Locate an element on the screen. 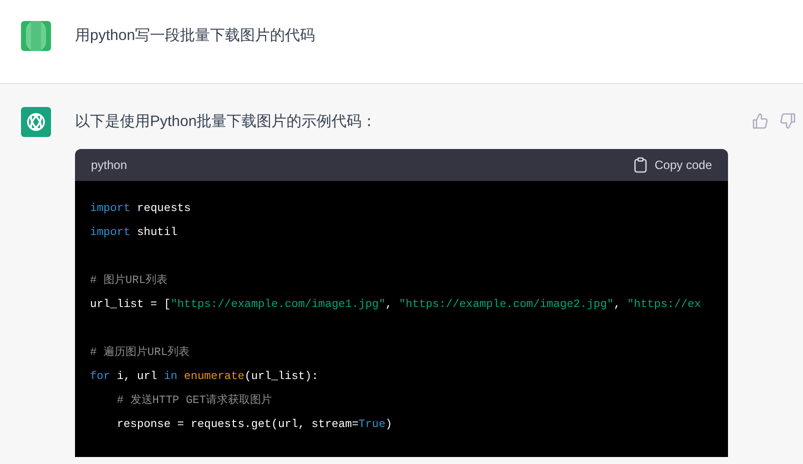 The height and width of the screenshot is (464, 803). code-line: for i, url in enumerate(url_list): is located at coordinates (204, 377).